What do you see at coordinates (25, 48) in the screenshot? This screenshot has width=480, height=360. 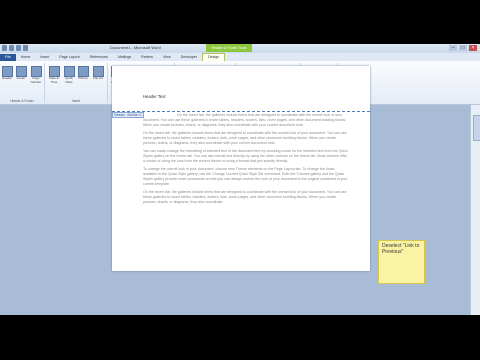 I see `redo-icon` at bounding box center [25, 48].